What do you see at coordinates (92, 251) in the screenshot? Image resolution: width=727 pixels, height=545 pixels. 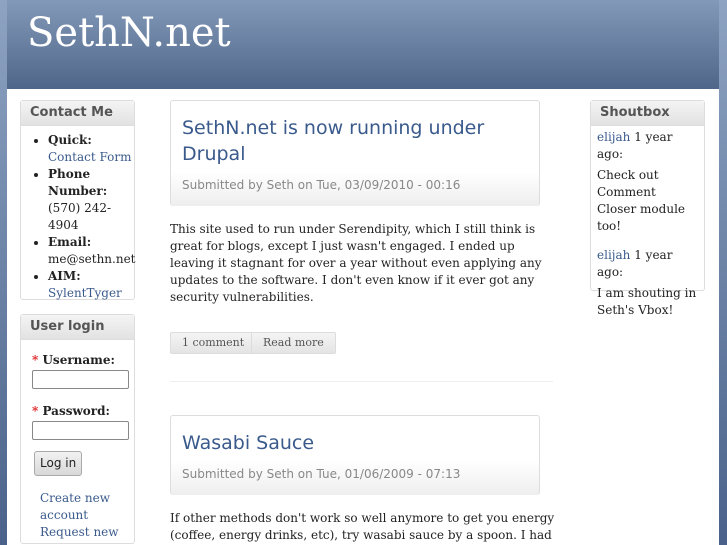 I see `contact-item: Email: me@sethn.net` at bounding box center [92, 251].